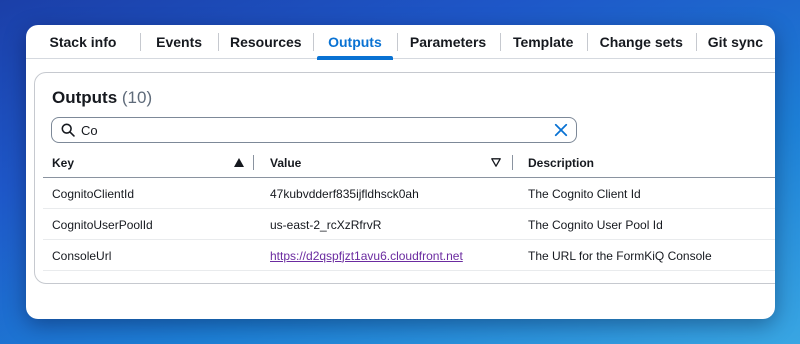  I want to click on outputs-heading: Outputs (10), so click(102, 98).